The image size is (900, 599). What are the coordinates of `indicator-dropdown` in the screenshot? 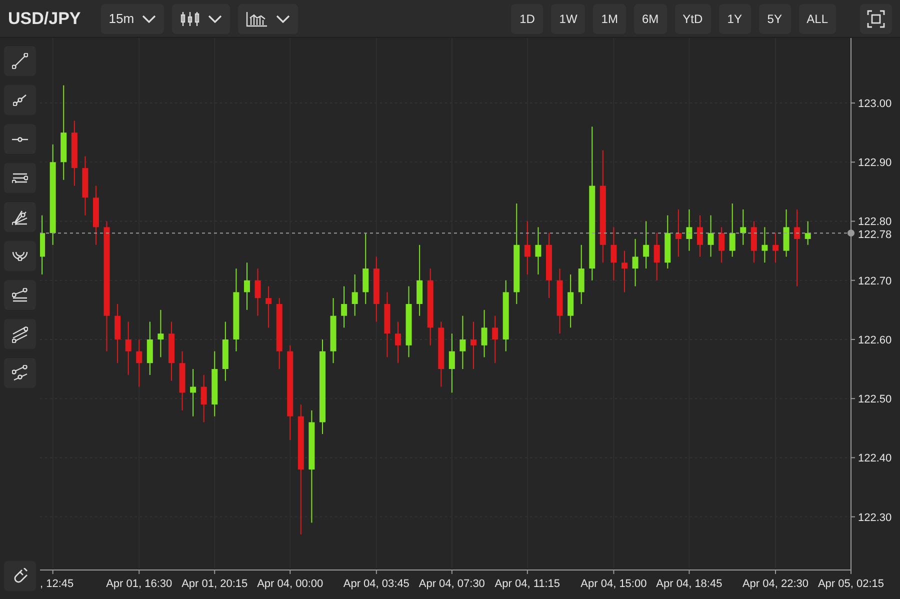 It's located at (268, 19).